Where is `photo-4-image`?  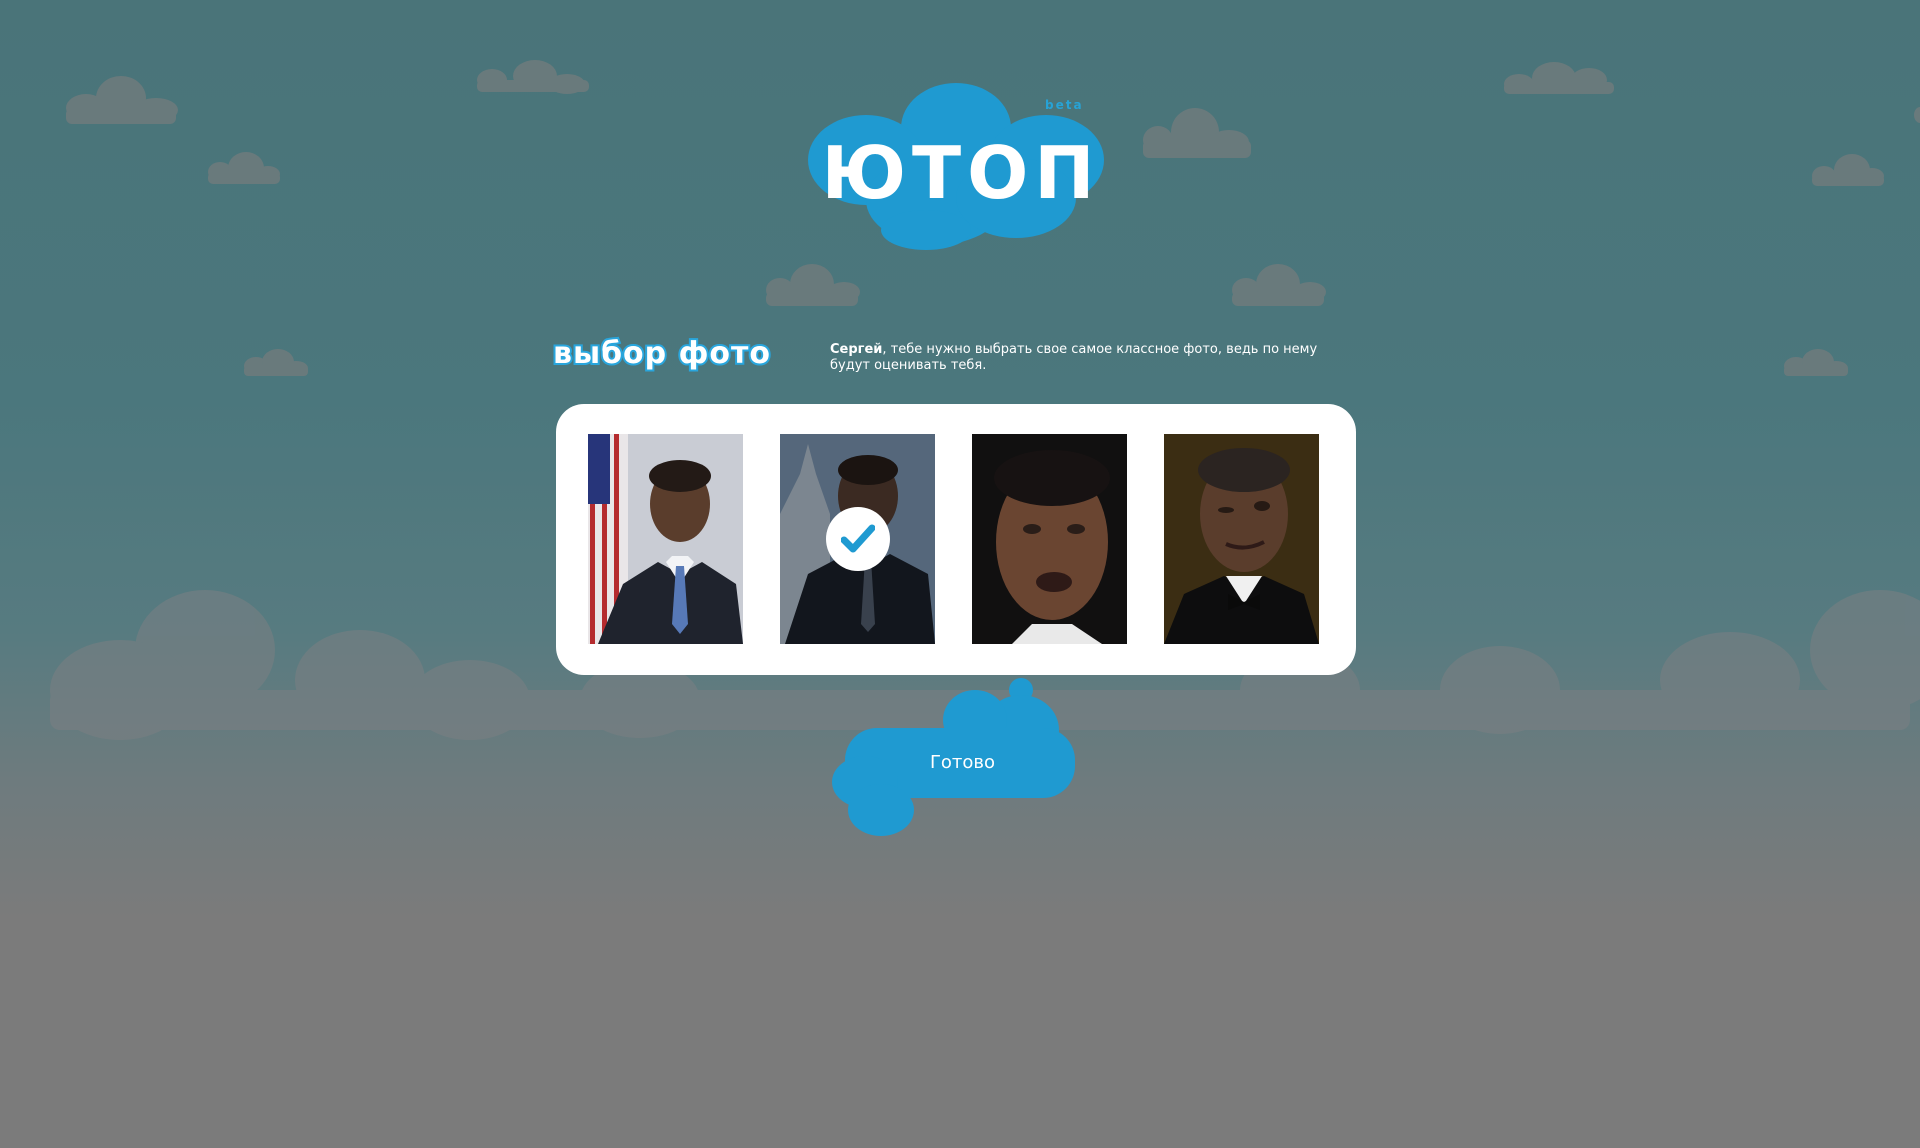
photo-4-image is located at coordinates (1241, 539).